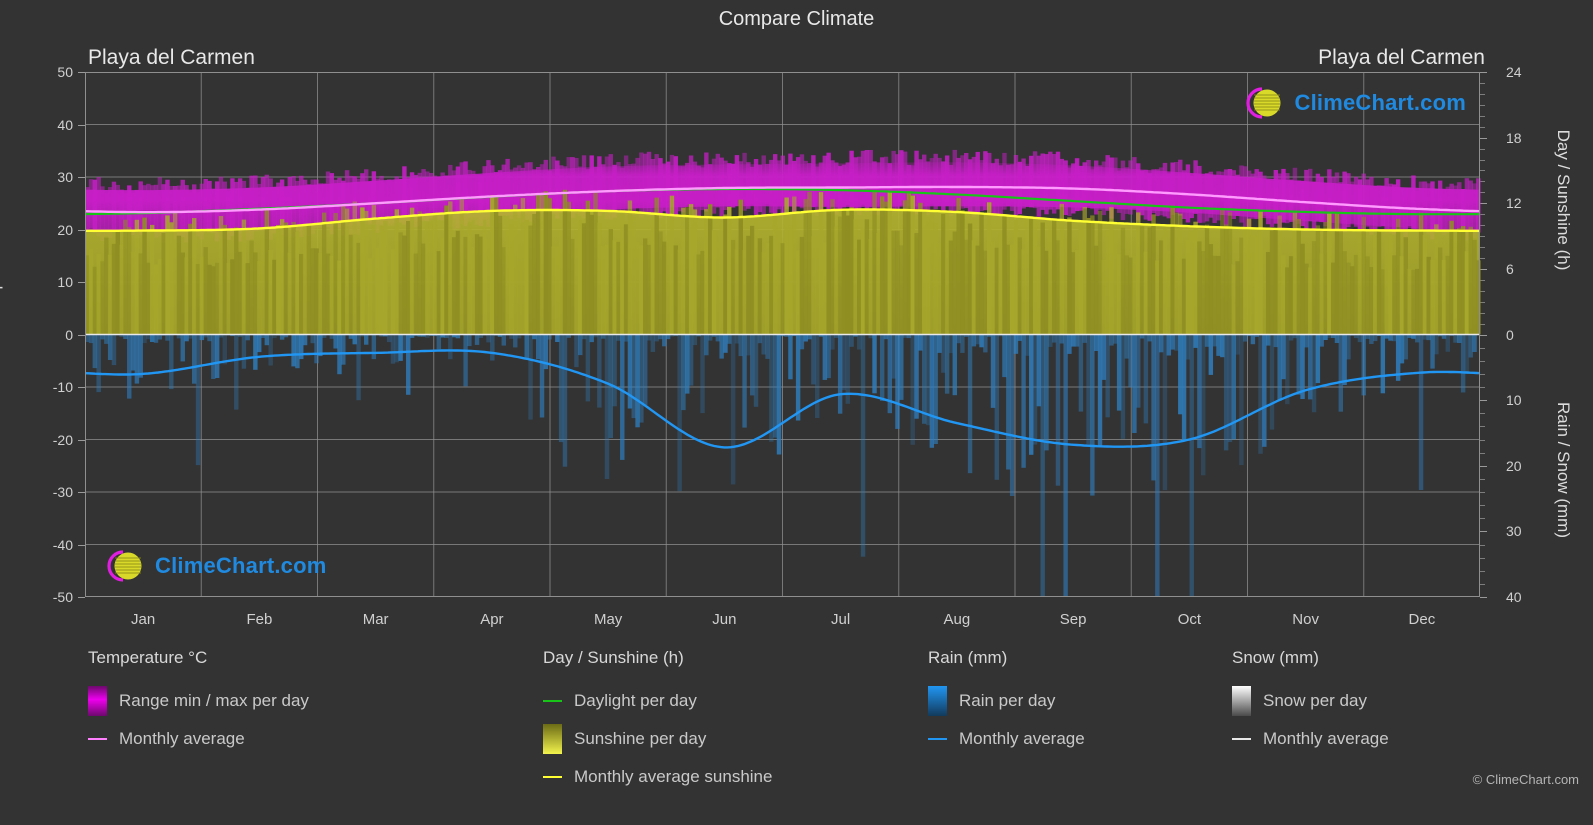 The image size is (1593, 825). What do you see at coordinates (1514, 137) in the screenshot?
I see `sunshine-tick-label: 18` at bounding box center [1514, 137].